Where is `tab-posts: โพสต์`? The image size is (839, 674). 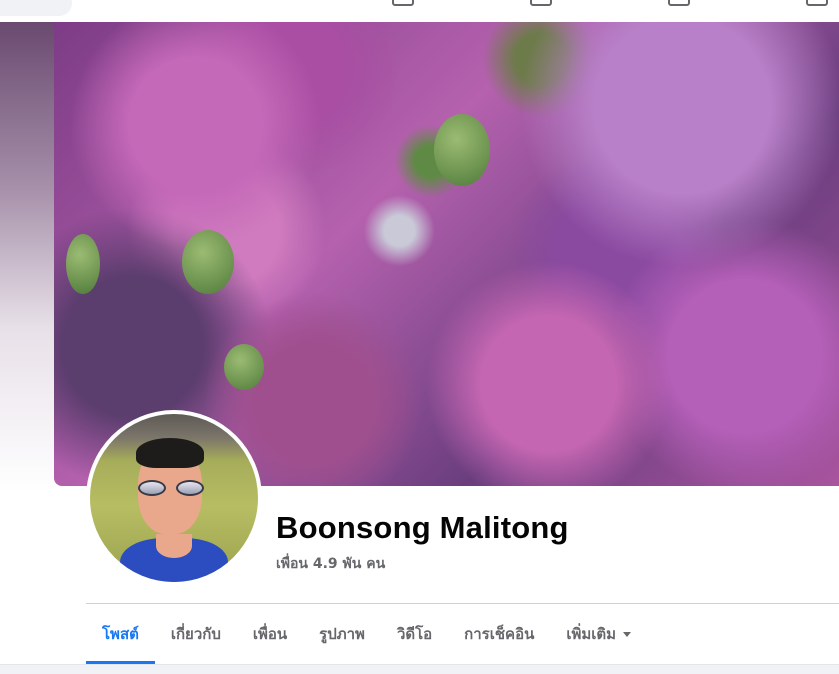
tab-posts: โพสต์ is located at coordinates (120, 634).